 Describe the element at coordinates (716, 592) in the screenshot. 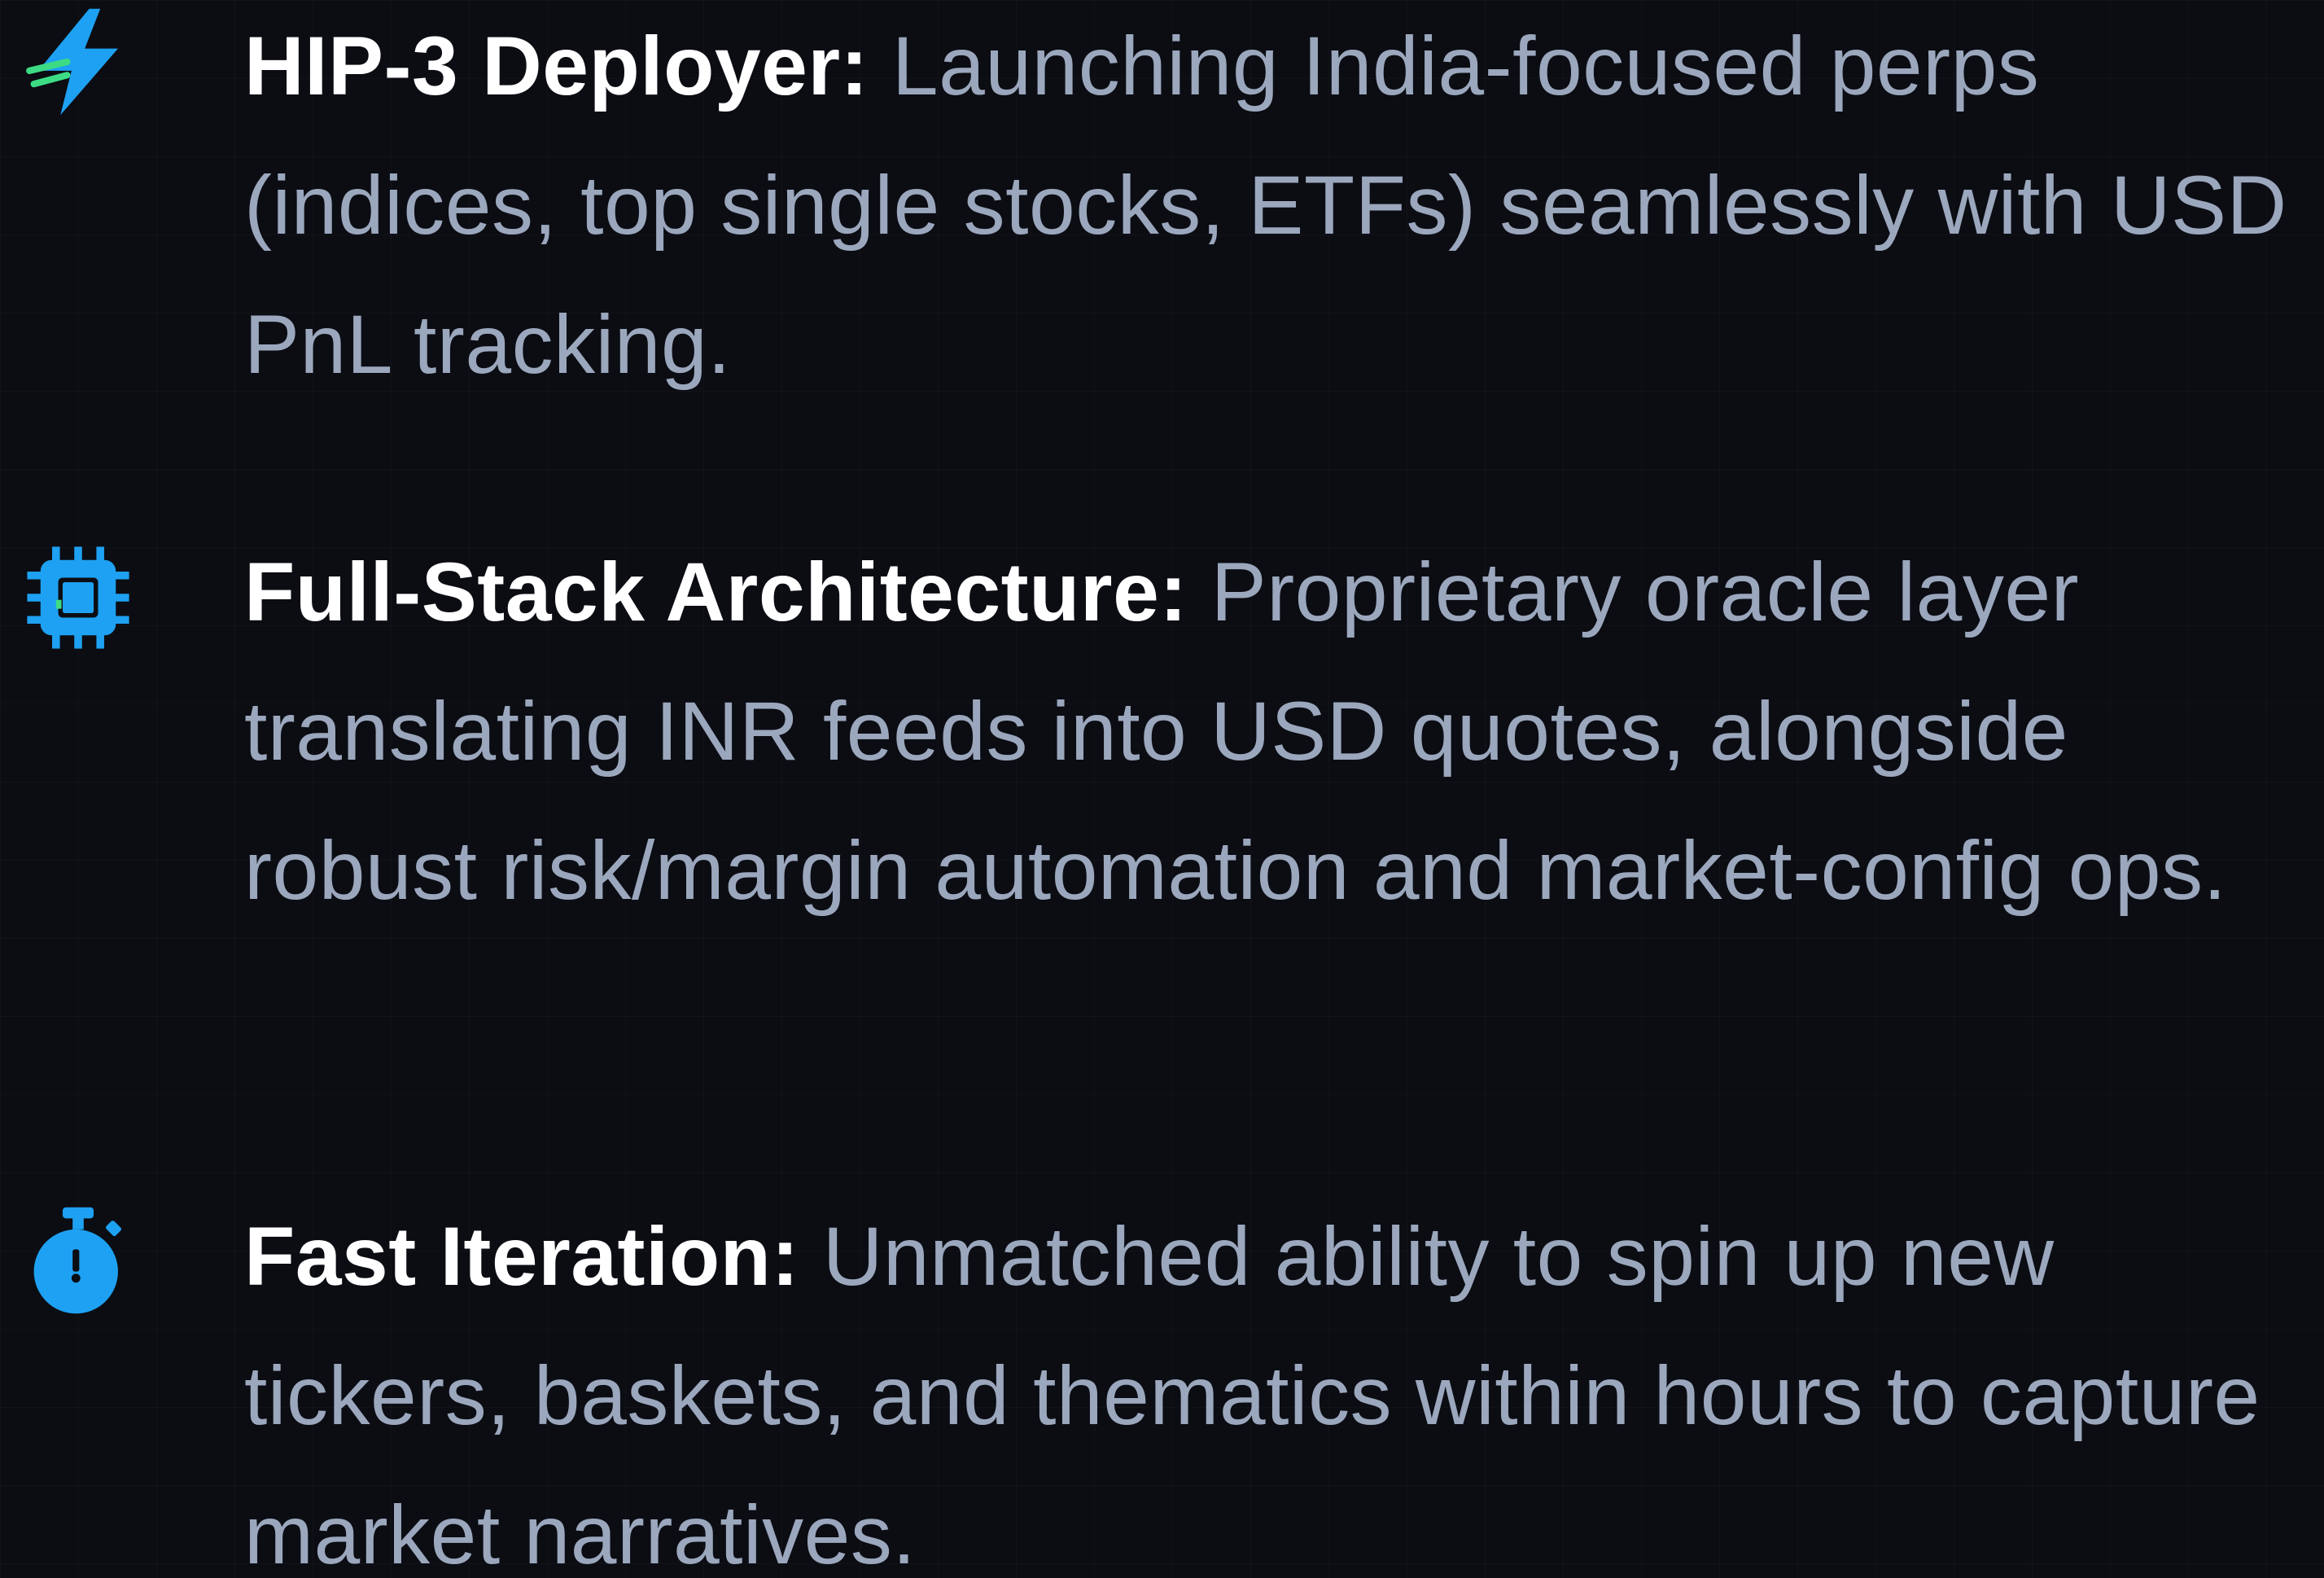

I see `feature-label: Full-Stack Architecture:` at that location.